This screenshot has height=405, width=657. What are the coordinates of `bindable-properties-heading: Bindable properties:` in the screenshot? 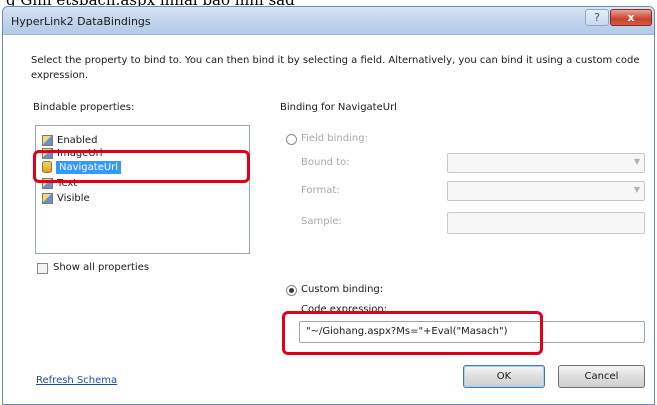 It's located at (84, 107).